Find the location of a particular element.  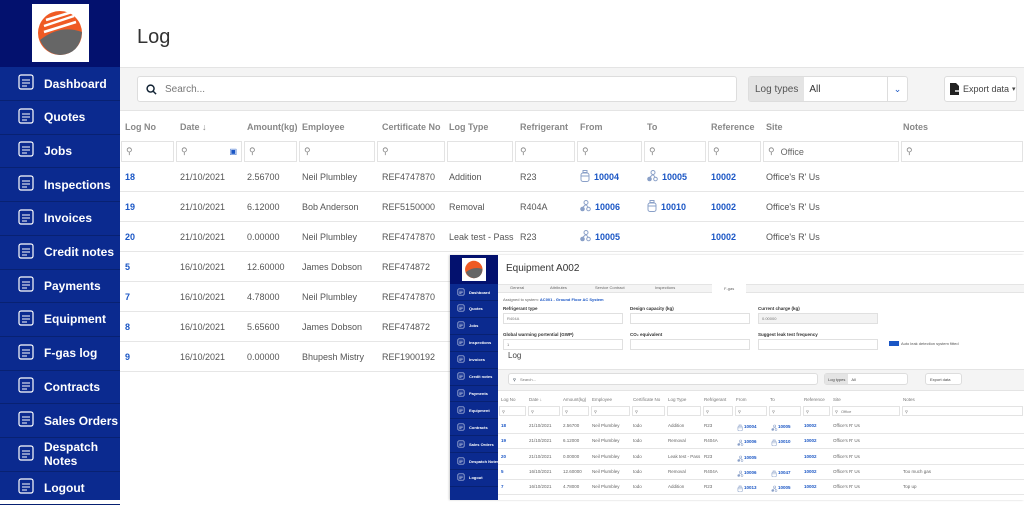

inset-column-header: Log Type is located at coordinates (677, 399).